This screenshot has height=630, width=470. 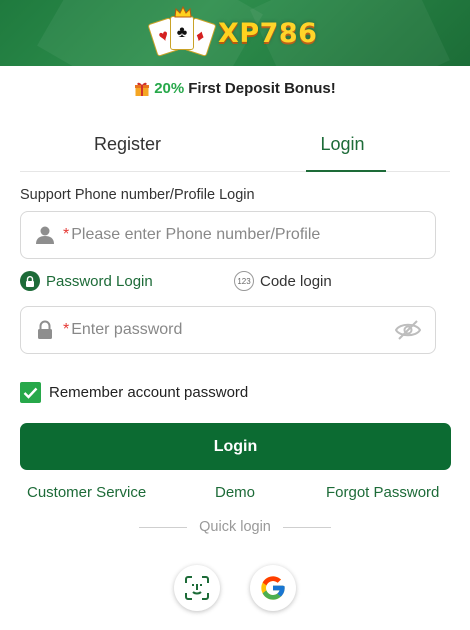 What do you see at coordinates (137, 195) in the screenshot?
I see `support-label: Support Phone number/Profile Login` at bounding box center [137, 195].